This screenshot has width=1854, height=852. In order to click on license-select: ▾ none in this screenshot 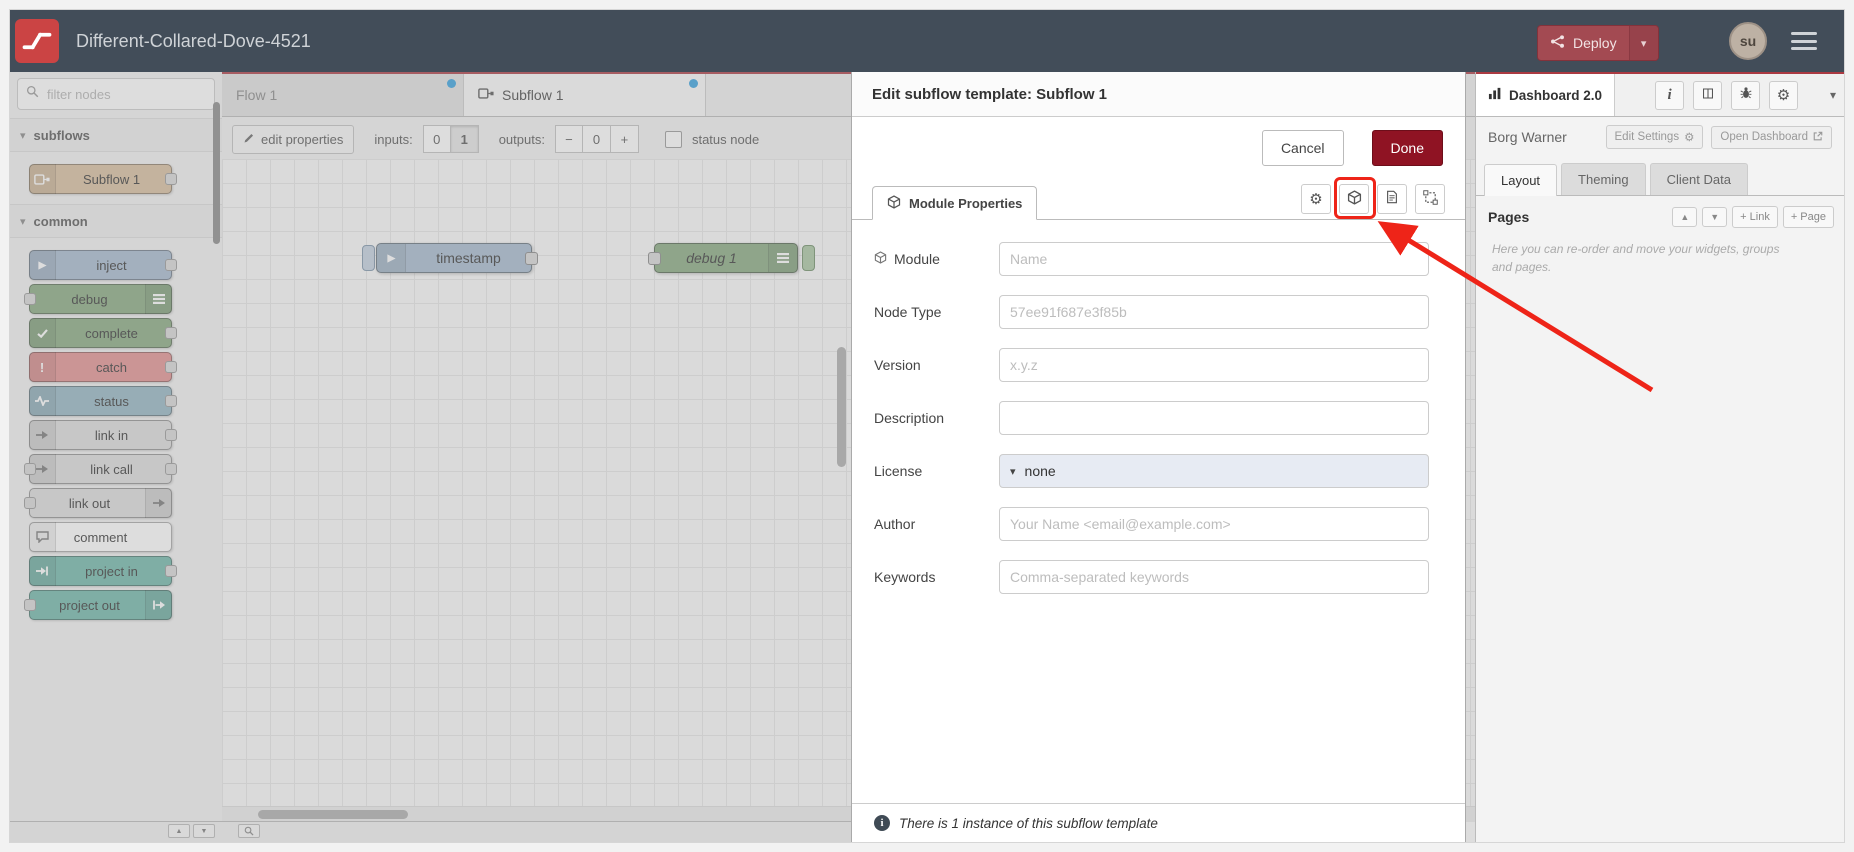, I will do `click(1214, 471)`.